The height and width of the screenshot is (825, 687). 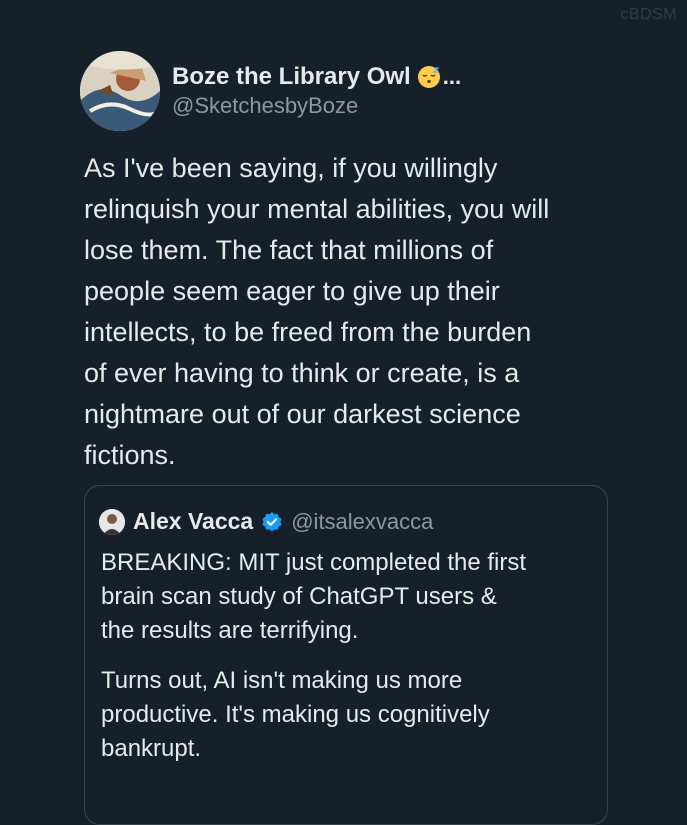 What do you see at coordinates (120, 91) in the screenshot?
I see `avatar` at bounding box center [120, 91].